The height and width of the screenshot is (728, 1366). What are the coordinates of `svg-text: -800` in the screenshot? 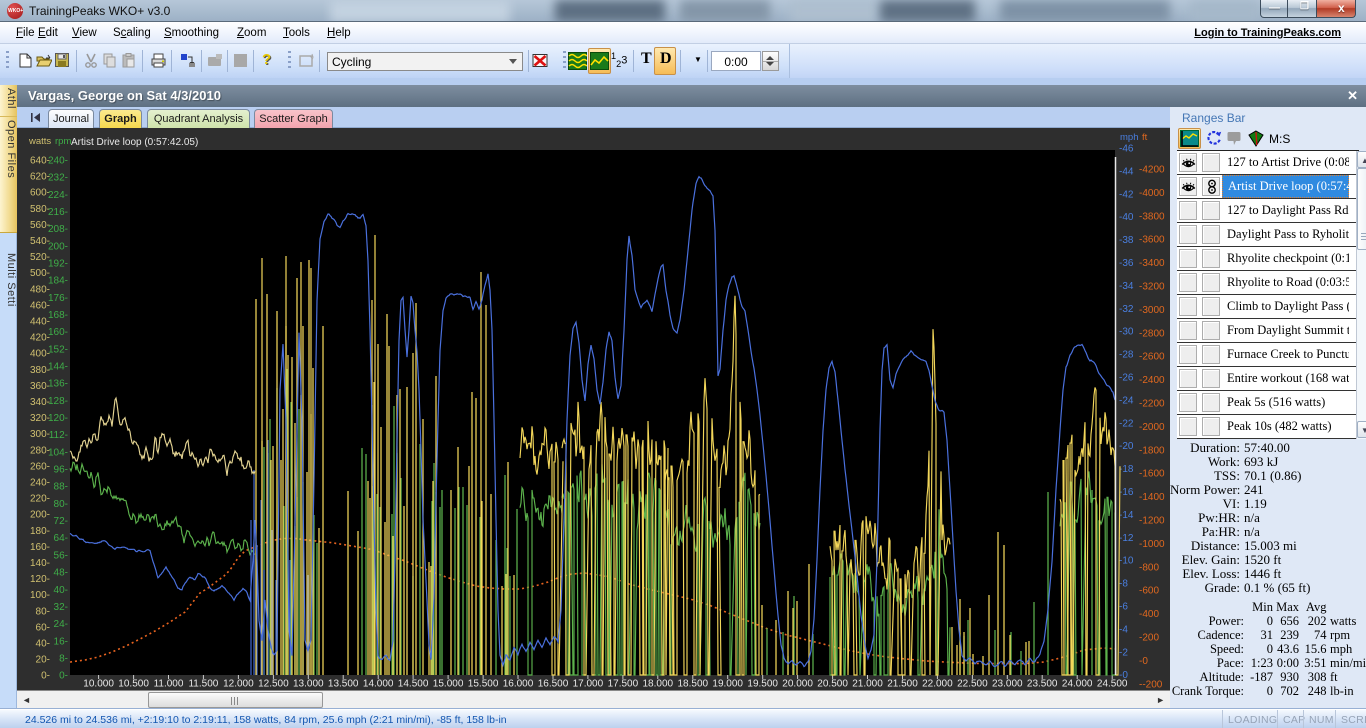 It's located at (1149, 567).